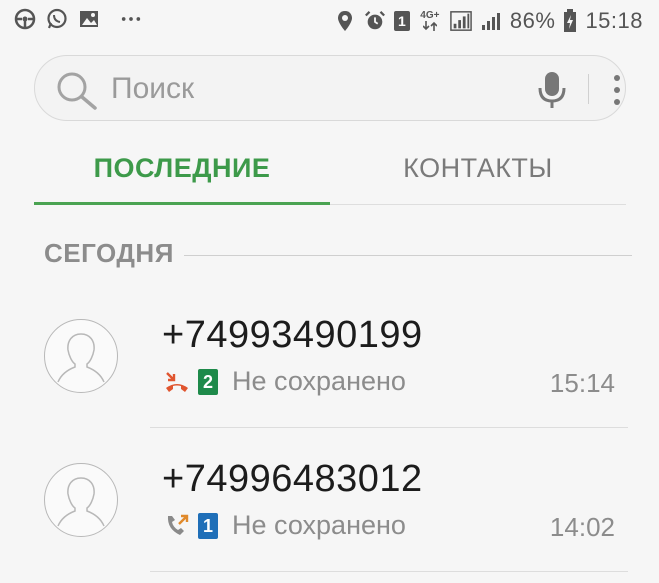 The image size is (659, 583). Describe the element at coordinates (614, 20) in the screenshot. I see `clock: 15:18` at that location.